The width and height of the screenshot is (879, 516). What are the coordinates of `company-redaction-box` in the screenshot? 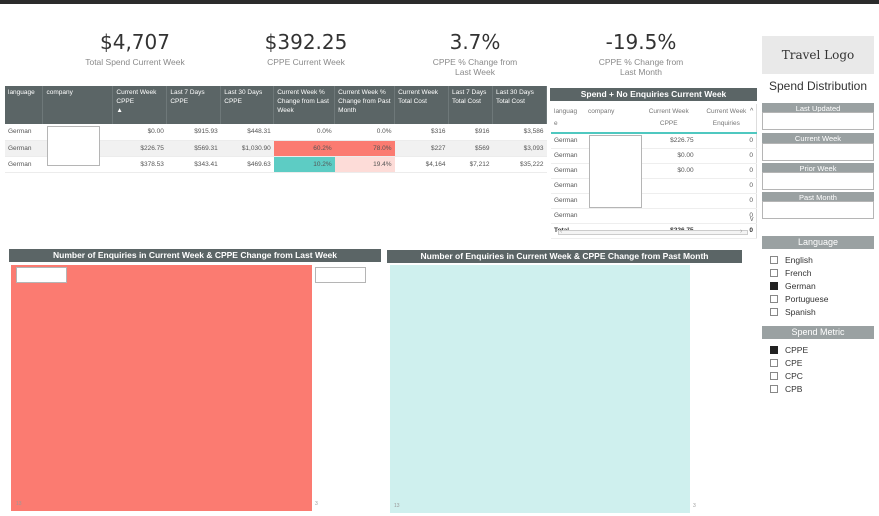 It's located at (615, 171).